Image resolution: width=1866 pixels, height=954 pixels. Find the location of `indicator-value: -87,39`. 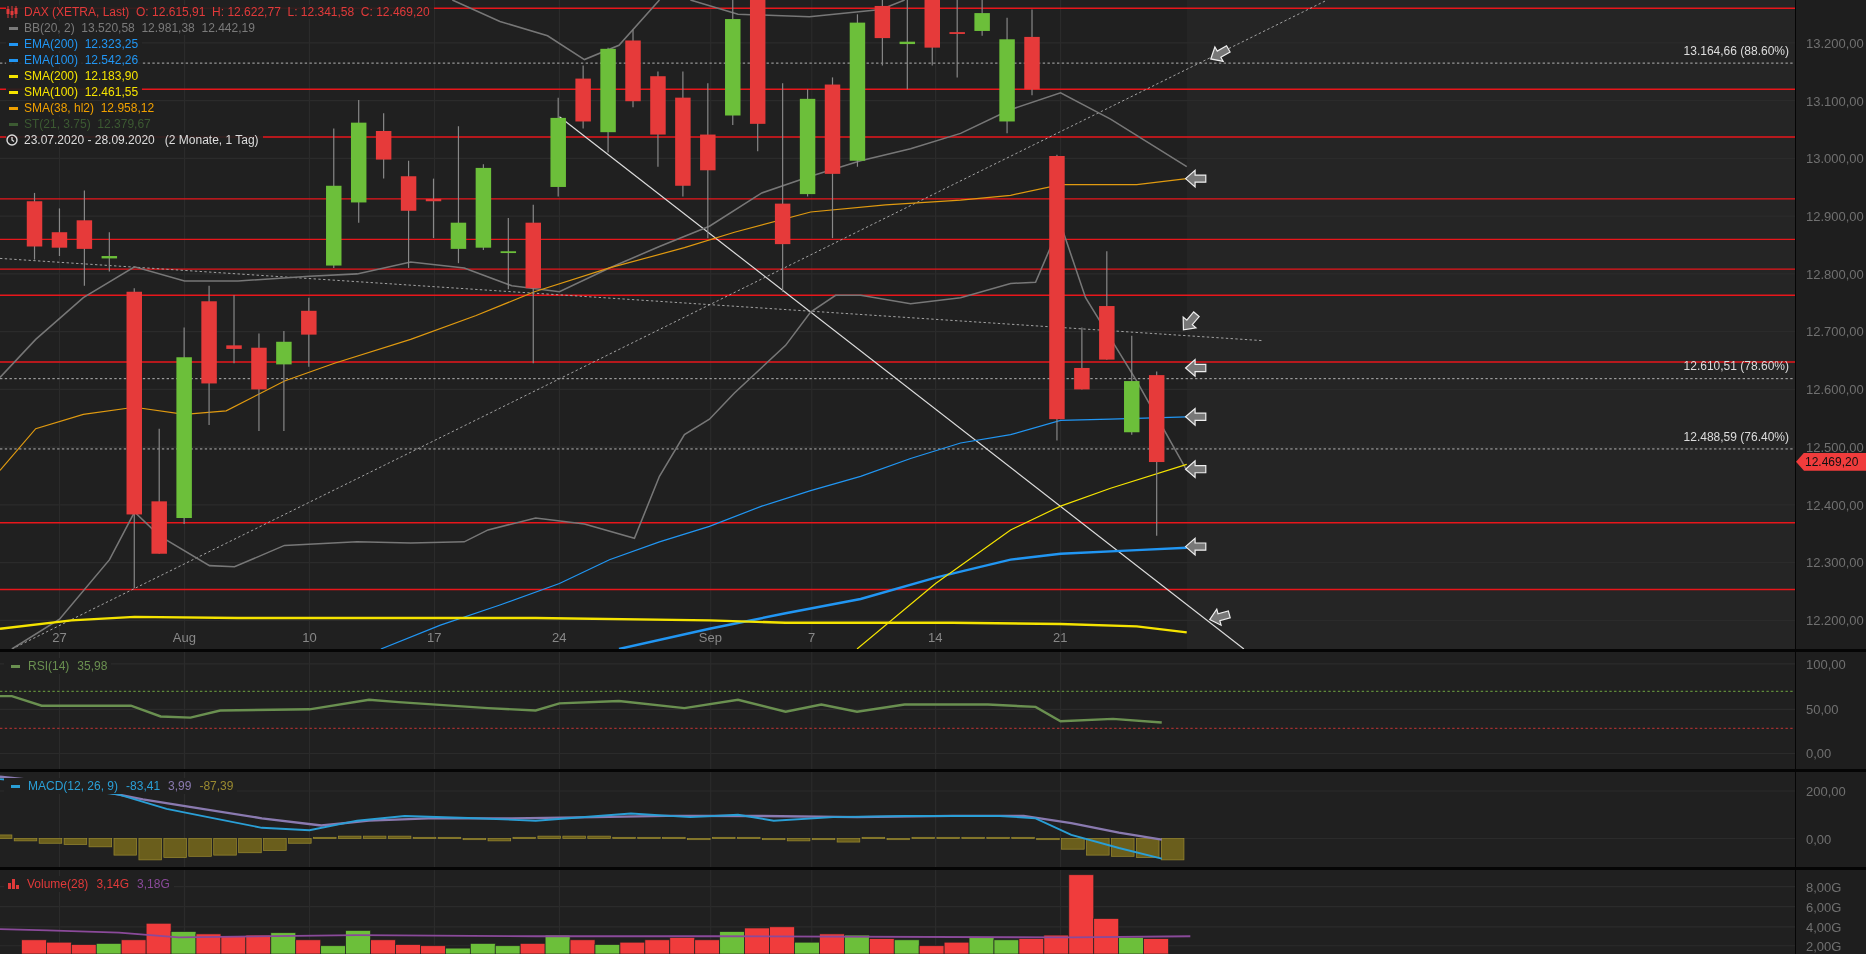

indicator-value: -87,39 is located at coordinates (216, 786).